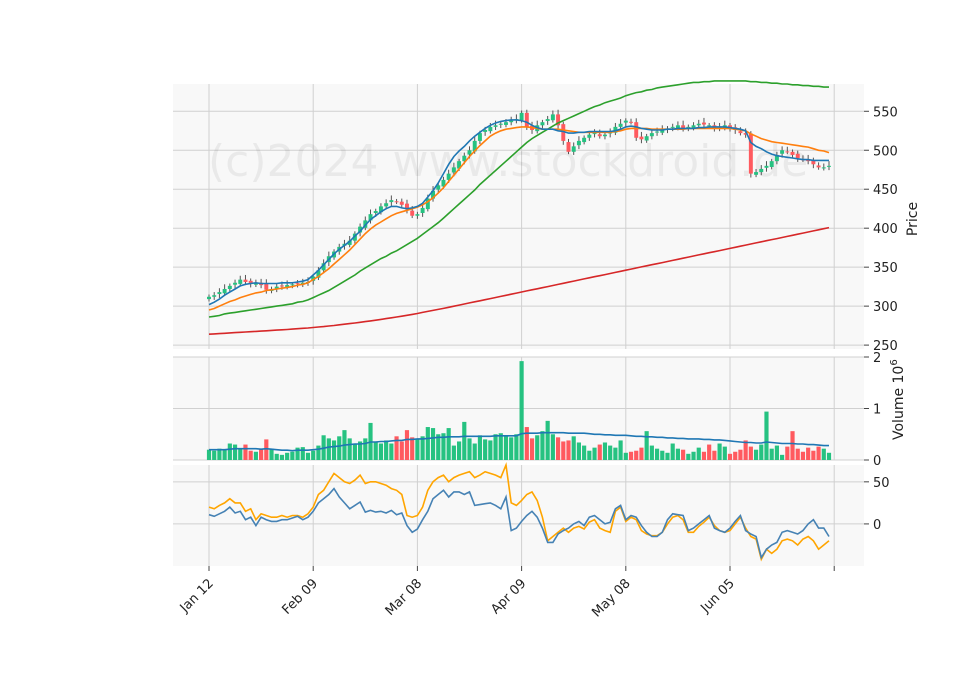 The height and width of the screenshot is (690, 960). I want to click on volume-y-tick-label: 1, so click(877, 410).